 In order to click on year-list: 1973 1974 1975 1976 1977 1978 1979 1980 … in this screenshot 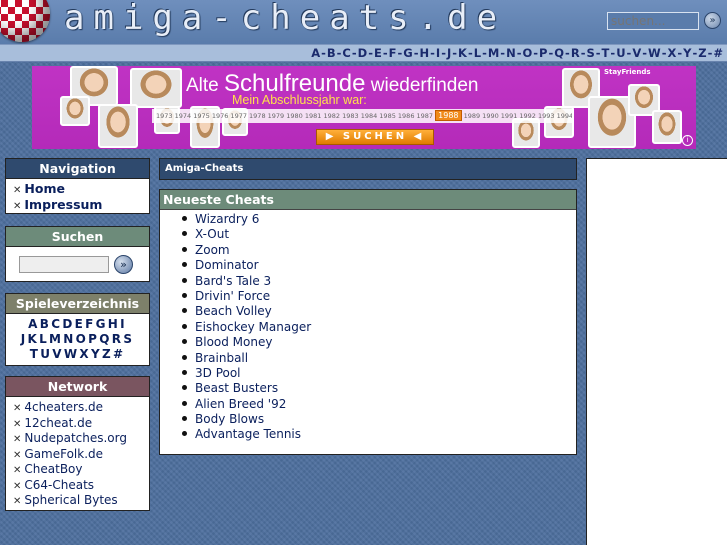, I will do `click(294, 116)`.